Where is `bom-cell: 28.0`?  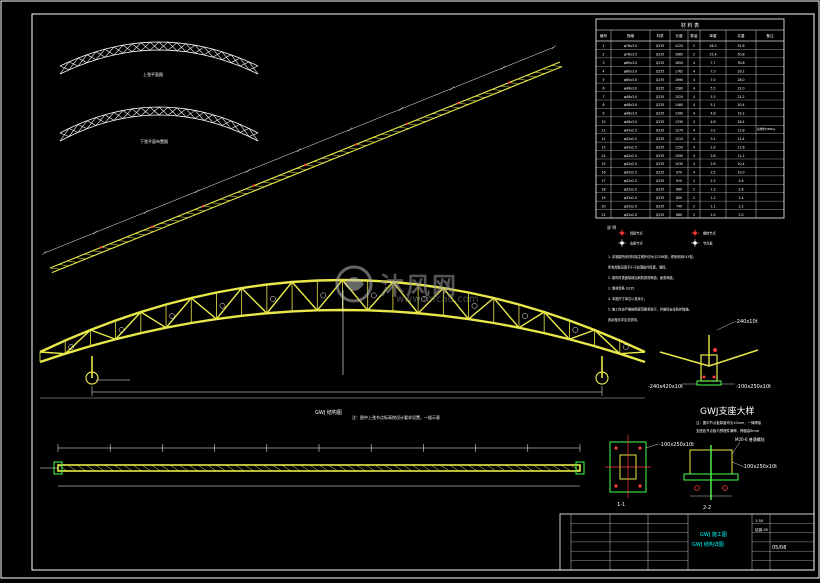 bom-cell: 28.0 is located at coordinates (740, 80).